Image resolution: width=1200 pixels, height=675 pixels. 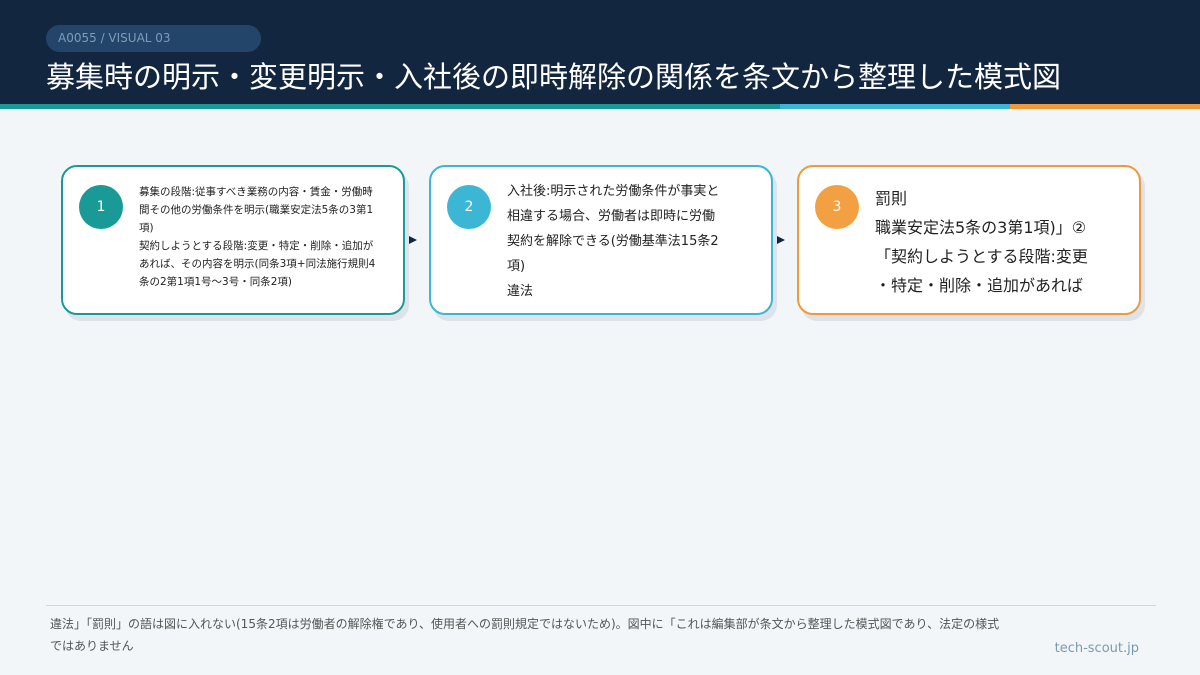 I want to click on step-text-line: 契約を解除できる(労働基準法15条2, so click(x=613, y=241).